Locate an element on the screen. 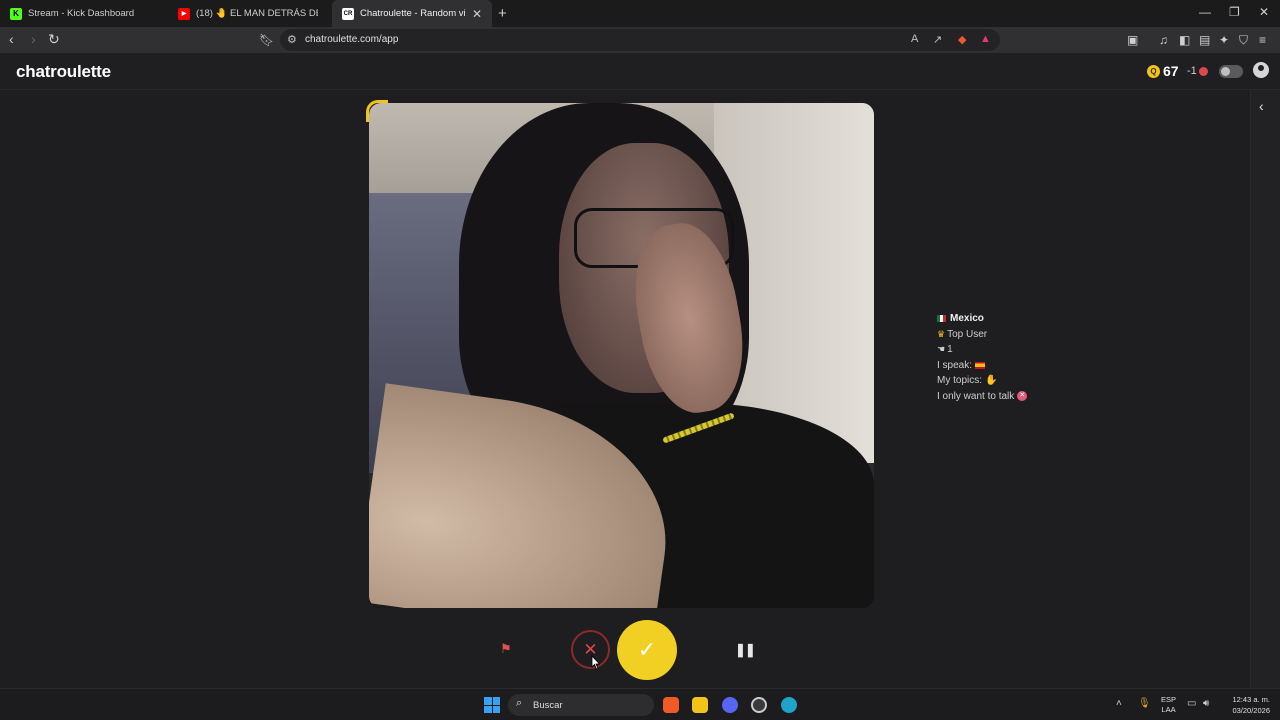  tab-kick-dashboard: K Stream - Kick Dashboard is located at coordinates (84, 13).